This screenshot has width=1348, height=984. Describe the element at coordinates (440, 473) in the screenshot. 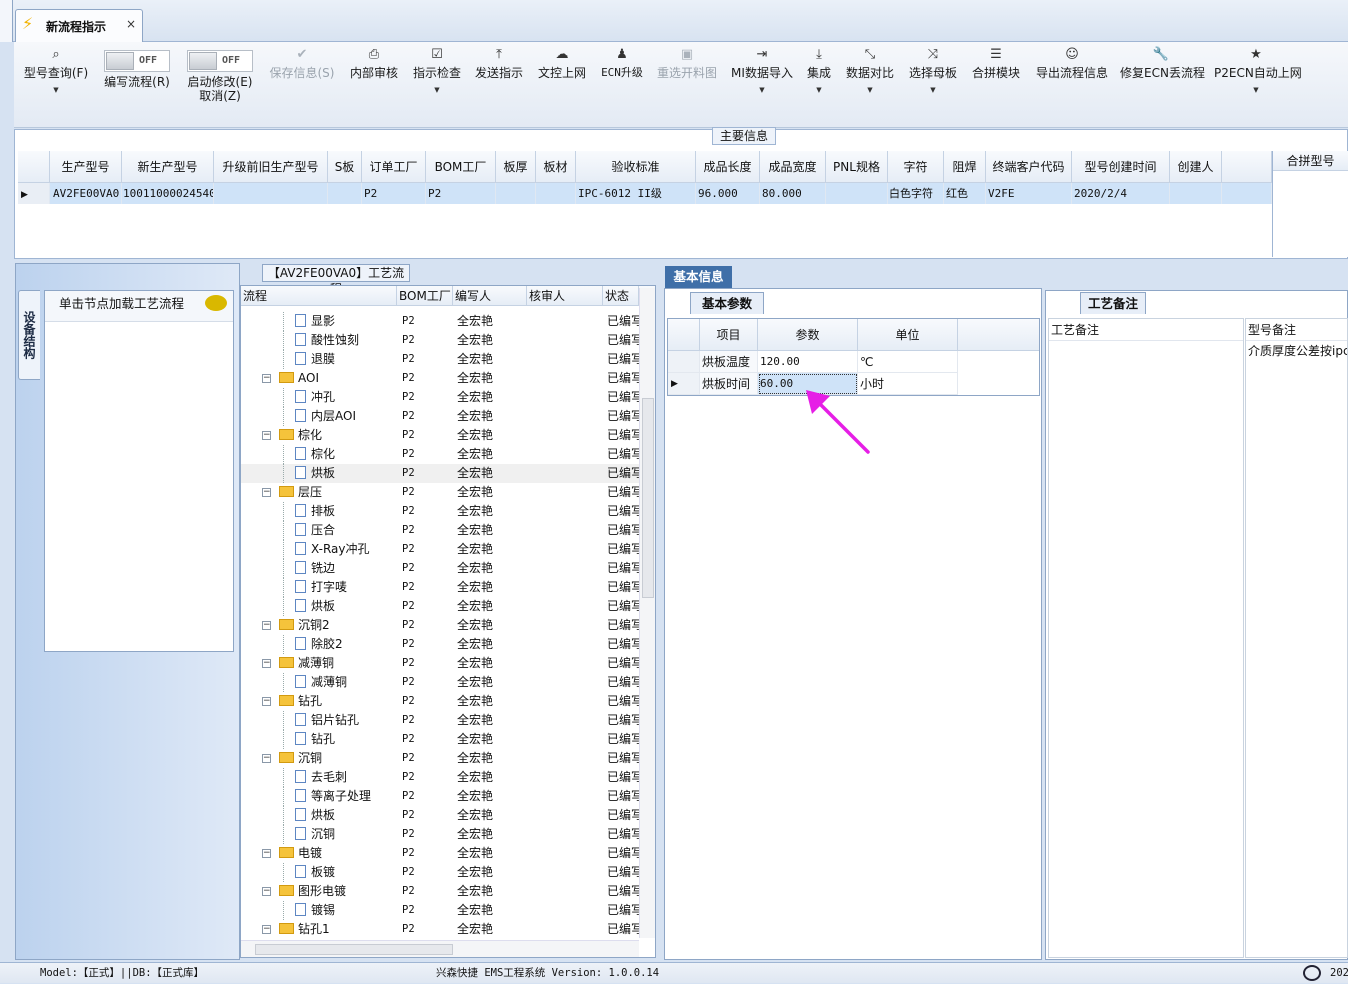

I see `tree-row: 烘板 P2 全宏艳 已编写` at that location.